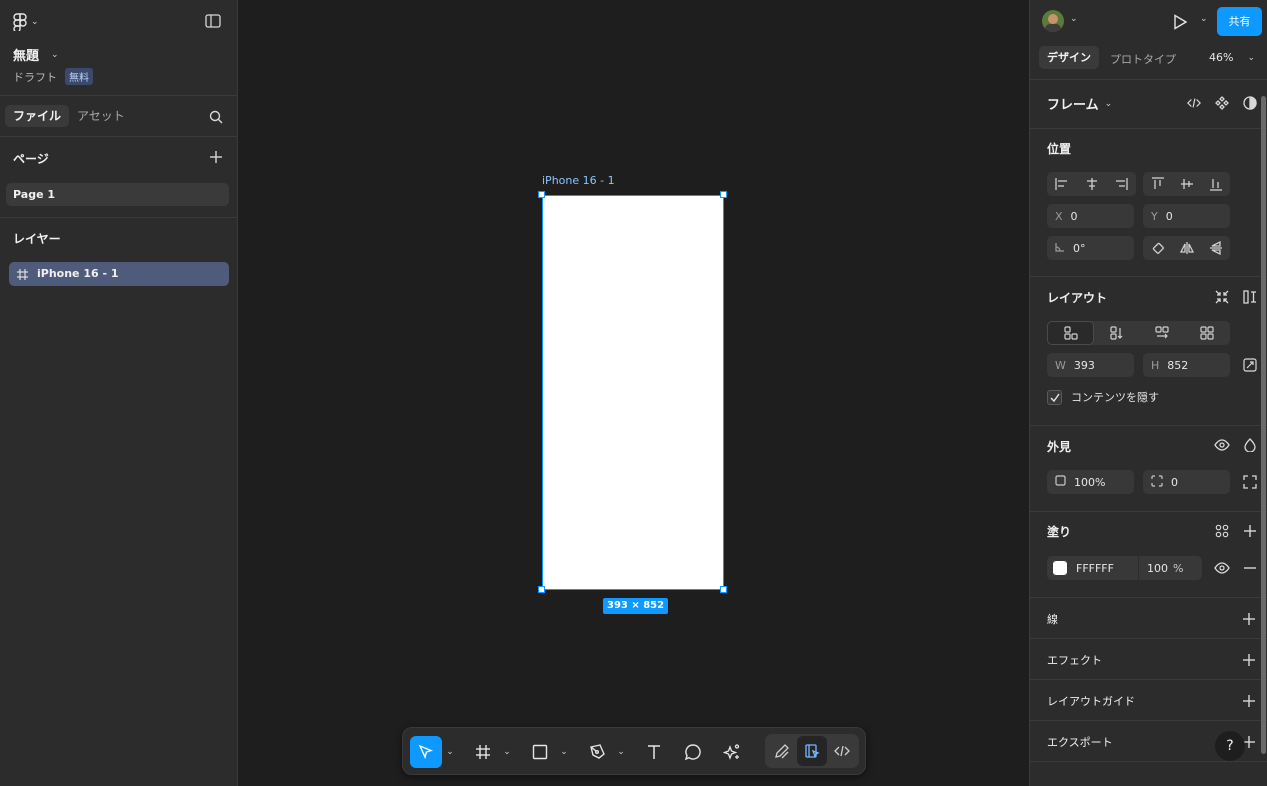 This screenshot has width=1267, height=786. I want to click on collapse-icon, so click(1222, 297).